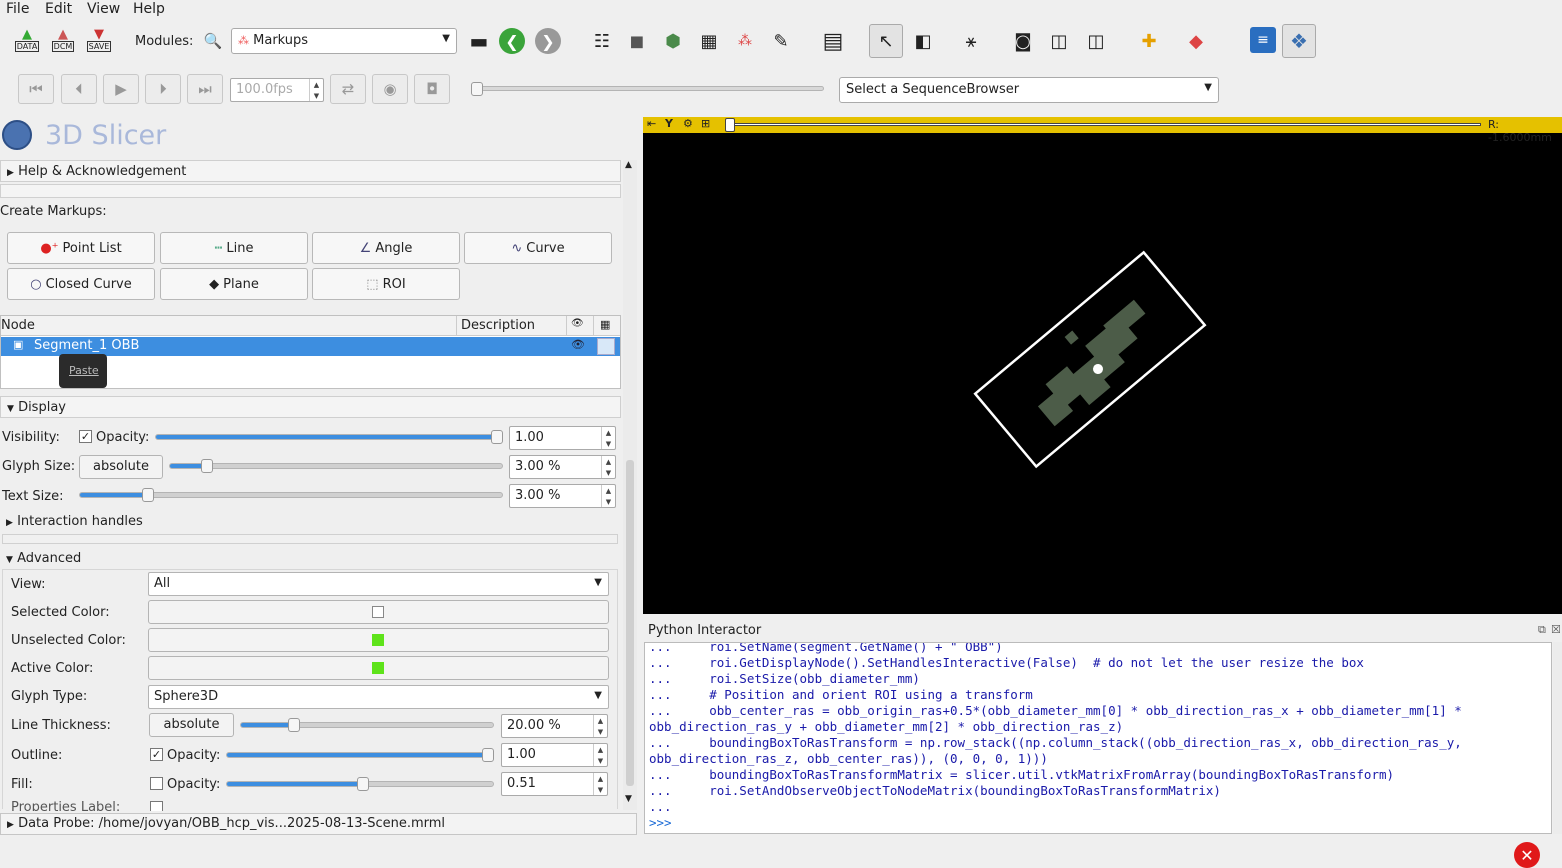 The height and width of the screenshot is (868, 1562). I want to click on opacity-slider, so click(329, 437).